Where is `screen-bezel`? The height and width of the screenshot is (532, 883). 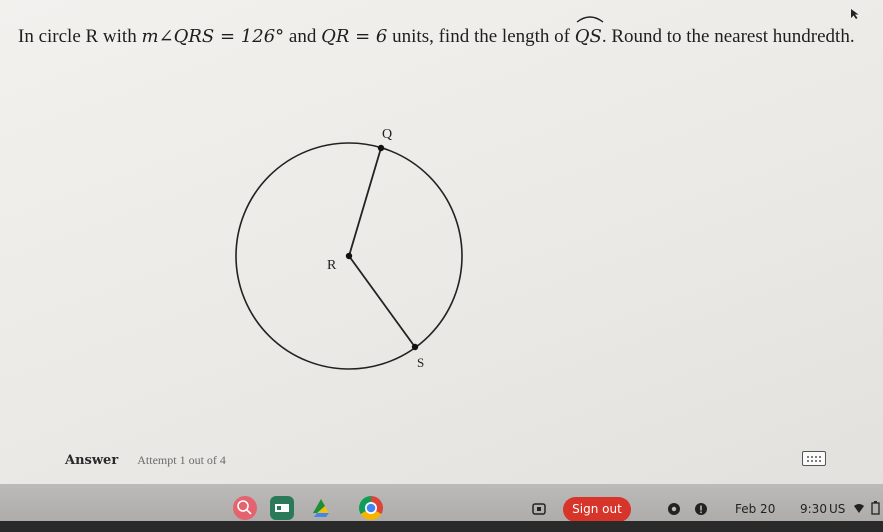 screen-bezel is located at coordinates (441, 526).